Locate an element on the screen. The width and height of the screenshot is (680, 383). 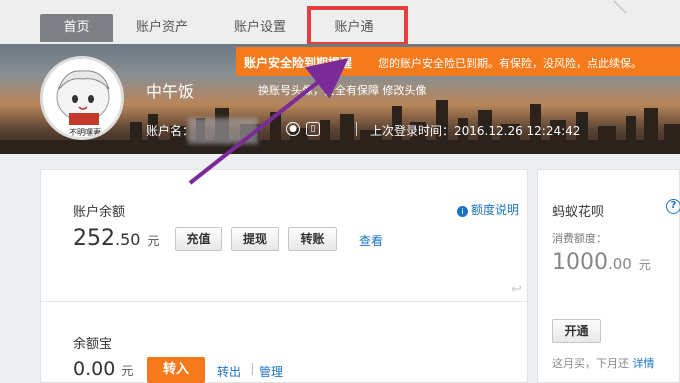
divider is located at coordinates (284, 301).